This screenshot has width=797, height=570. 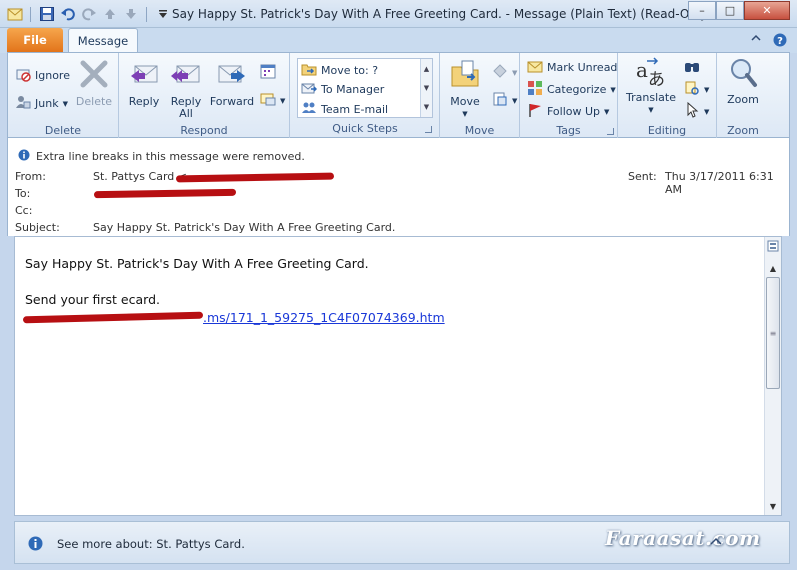 What do you see at coordinates (610, 131) in the screenshot?
I see `tags-launcher-icon` at bounding box center [610, 131].